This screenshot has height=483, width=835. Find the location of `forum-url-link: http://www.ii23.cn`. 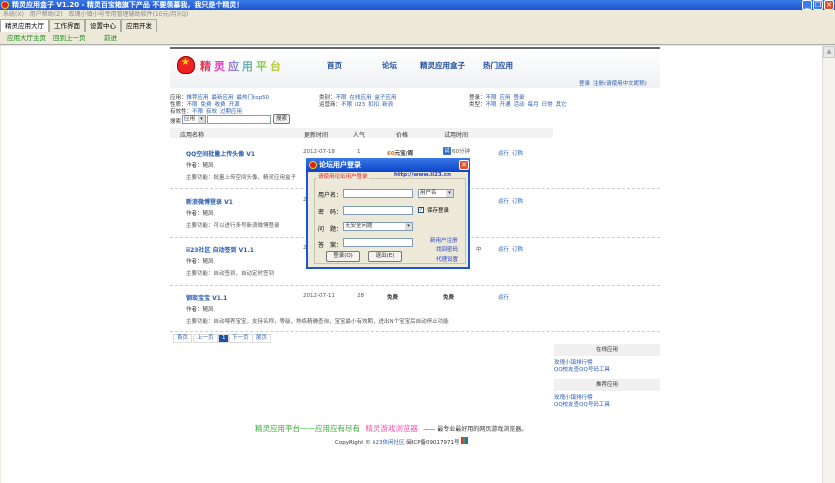

forum-url-link: http://www.ii23.cn is located at coordinates (422, 175).